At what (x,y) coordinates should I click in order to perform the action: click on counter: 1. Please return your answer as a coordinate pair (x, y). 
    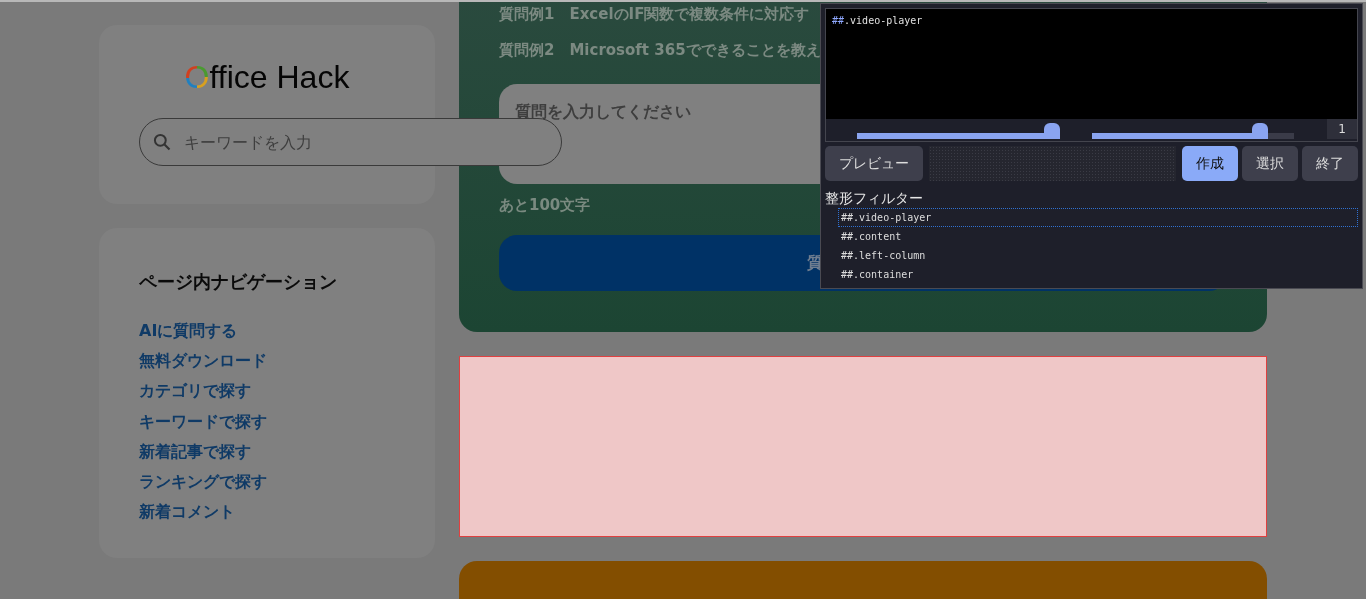
    Looking at the image, I should click on (1342, 129).